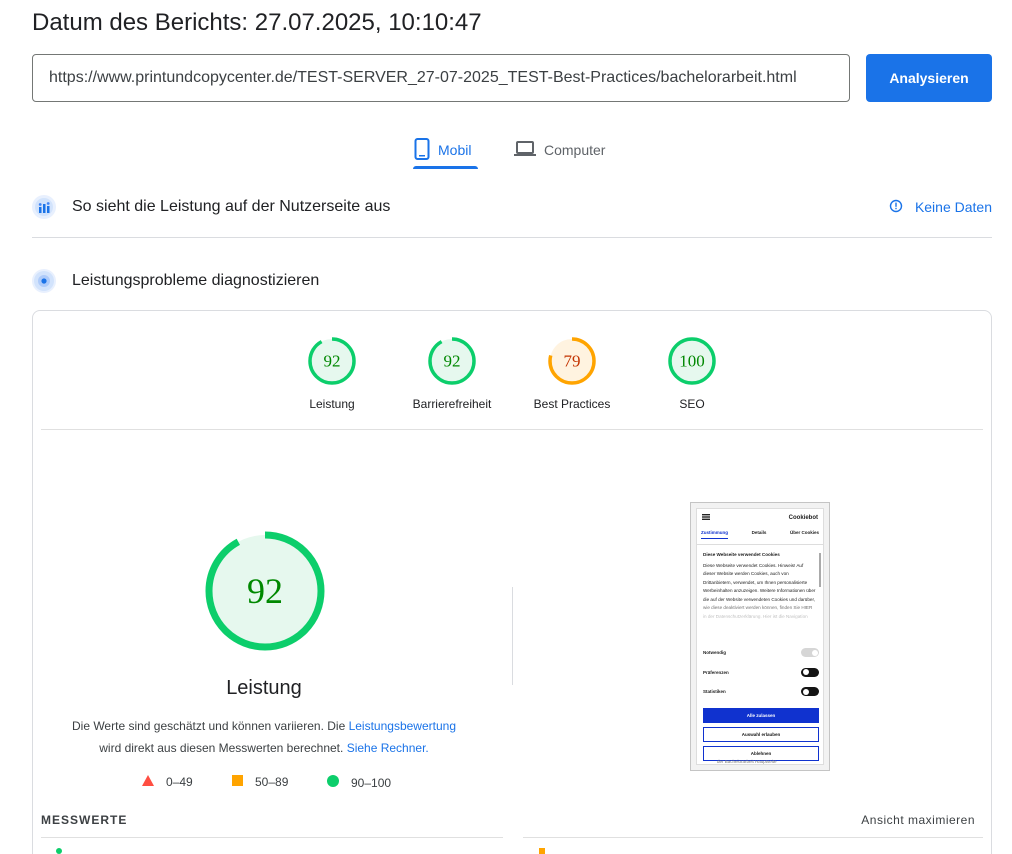 The image size is (1012, 854). I want to click on consent-toggle-row: Statistiken, so click(761, 692).